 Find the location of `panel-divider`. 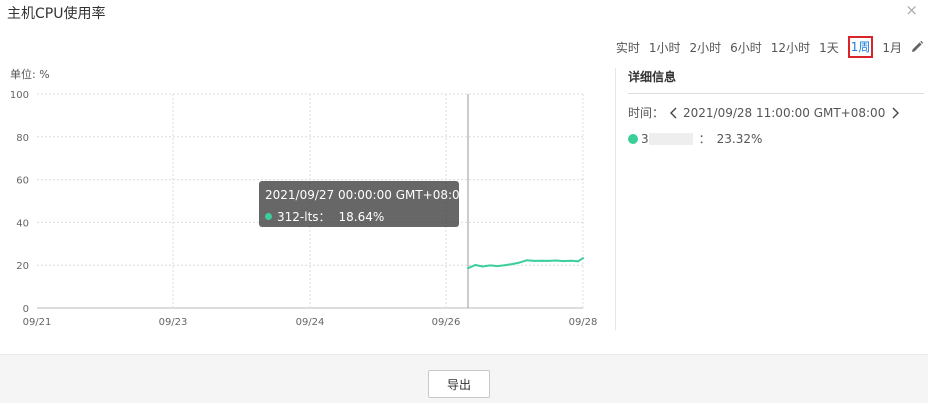

panel-divider is located at coordinates (615, 199).